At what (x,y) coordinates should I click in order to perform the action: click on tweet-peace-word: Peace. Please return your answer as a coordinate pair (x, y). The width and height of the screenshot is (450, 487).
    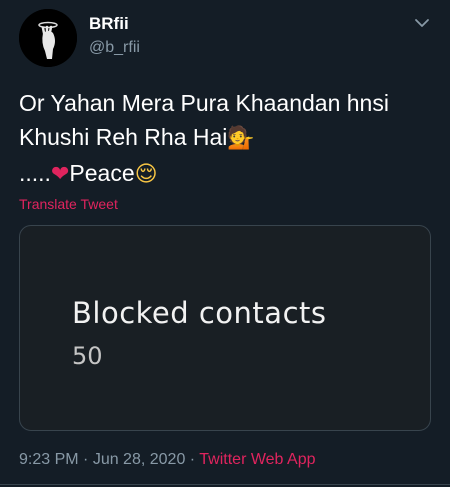
    Looking at the image, I should click on (102, 173).